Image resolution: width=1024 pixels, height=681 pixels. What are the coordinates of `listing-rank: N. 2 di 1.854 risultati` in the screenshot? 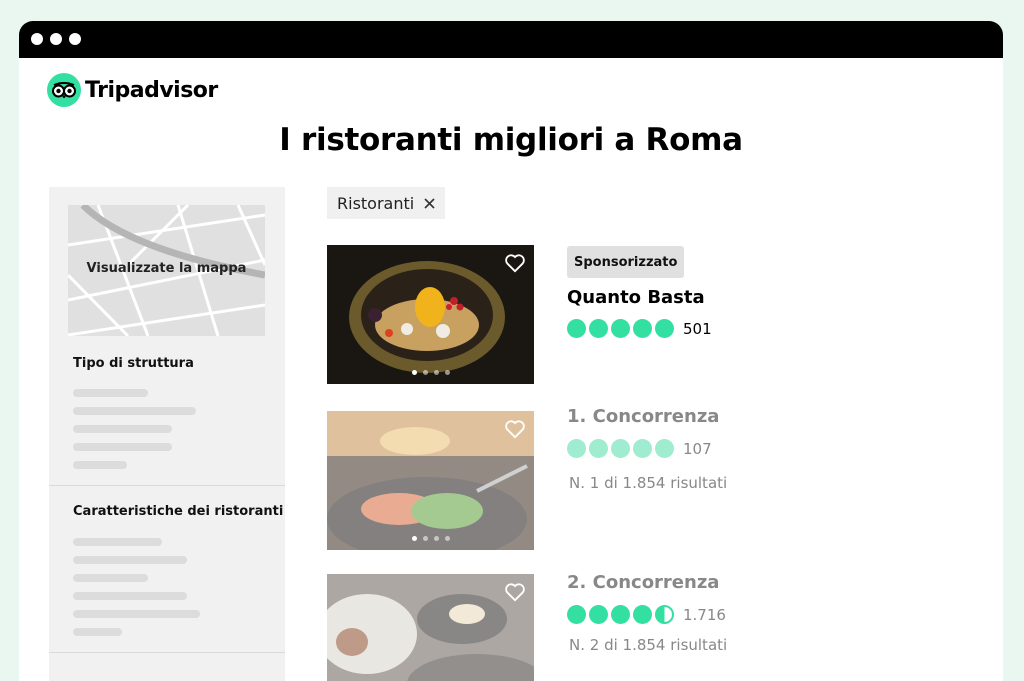 It's located at (648, 645).